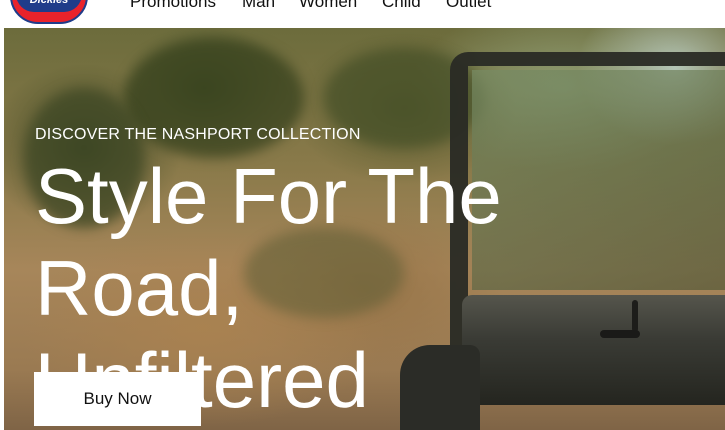 The width and height of the screenshot is (725, 430). Describe the element at coordinates (117, 399) in the screenshot. I see `buy-now-button: Buy Now` at that location.